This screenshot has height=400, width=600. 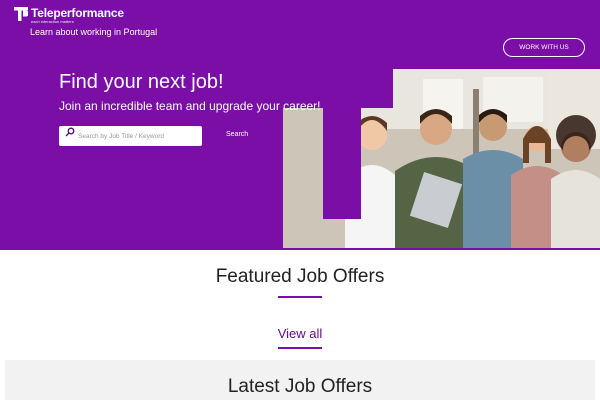 What do you see at coordinates (21, 14) in the screenshot?
I see `tp-logo-icon` at bounding box center [21, 14].